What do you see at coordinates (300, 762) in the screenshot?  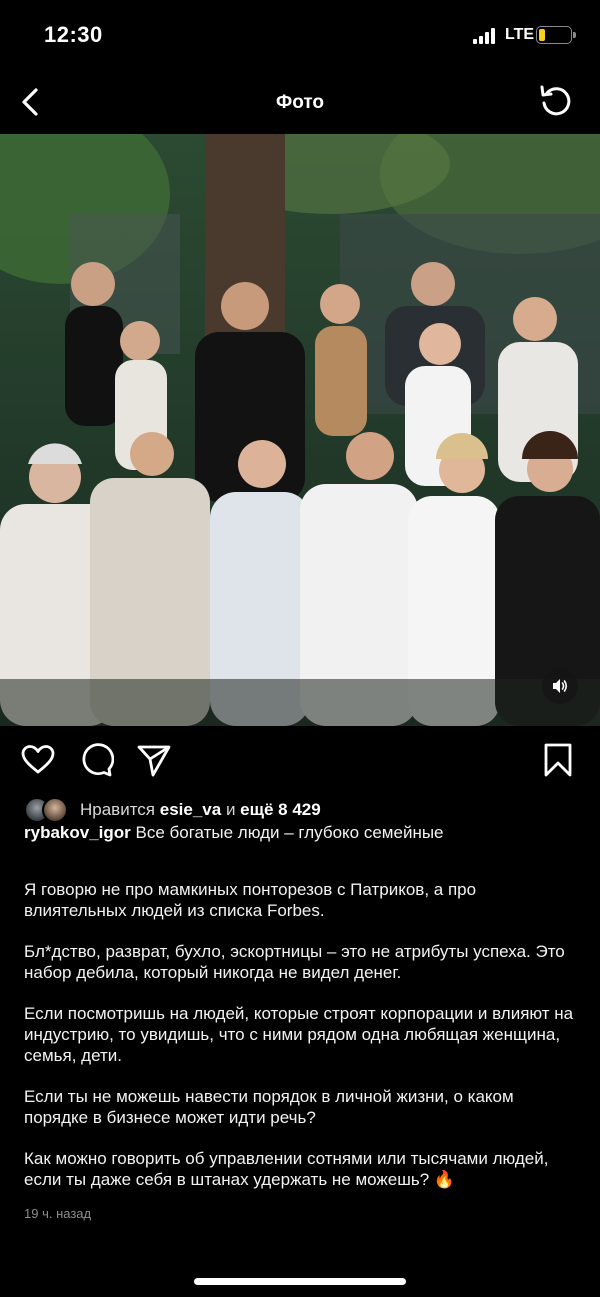 I see `post-actions` at bounding box center [300, 762].